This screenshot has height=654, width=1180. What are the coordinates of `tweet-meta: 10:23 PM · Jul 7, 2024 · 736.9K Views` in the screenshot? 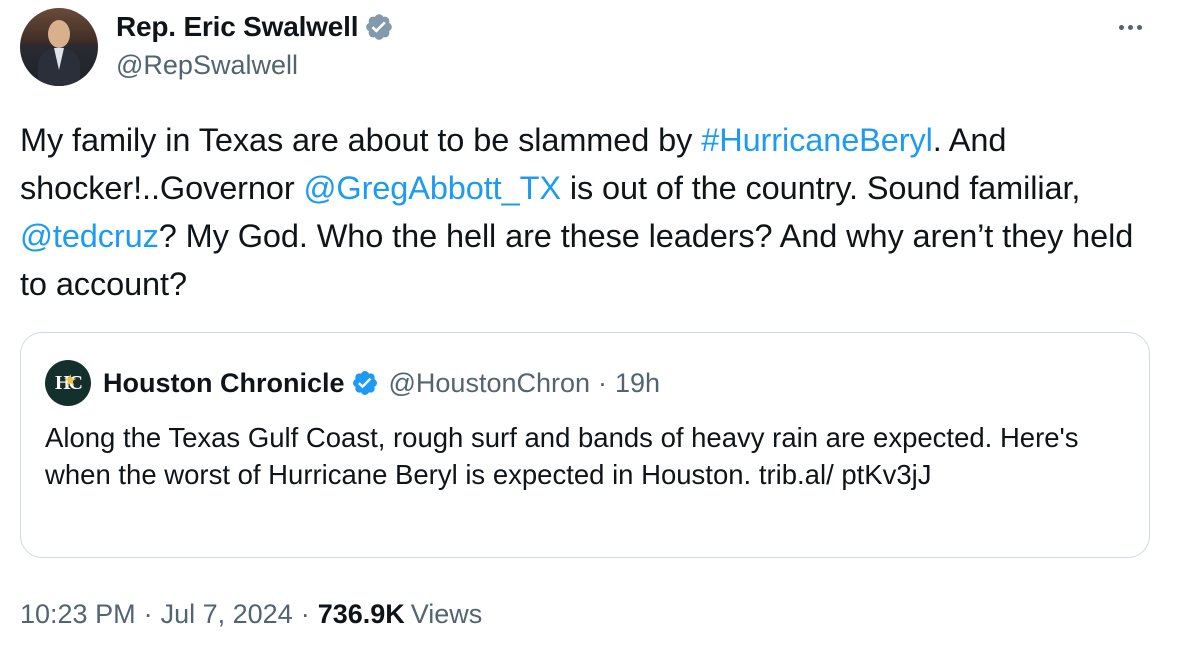 It's located at (251, 614).